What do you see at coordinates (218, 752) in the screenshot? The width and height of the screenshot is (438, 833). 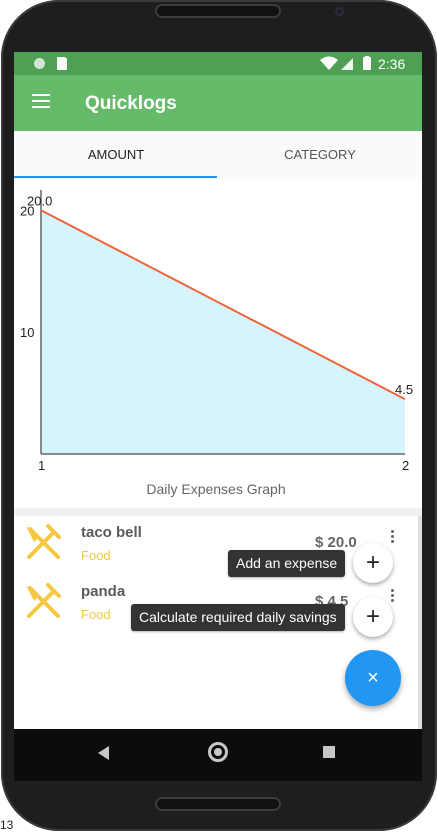 I see `home-icon` at bounding box center [218, 752].